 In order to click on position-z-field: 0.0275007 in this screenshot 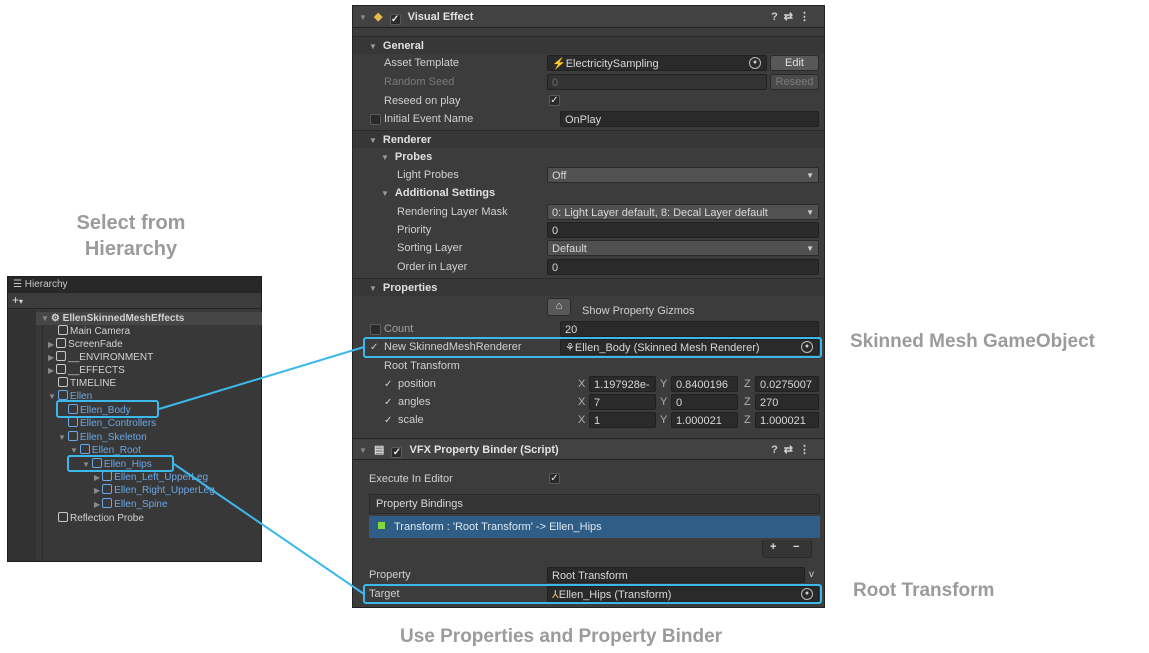, I will do `click(787, 384)`.